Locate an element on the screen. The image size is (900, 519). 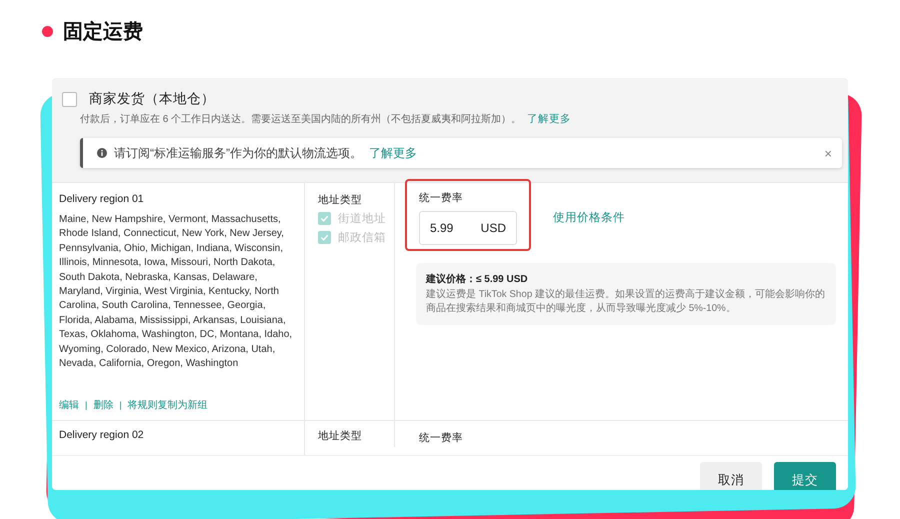
action-link: 将规则复制为新组 is located at coordinates (168, 405).